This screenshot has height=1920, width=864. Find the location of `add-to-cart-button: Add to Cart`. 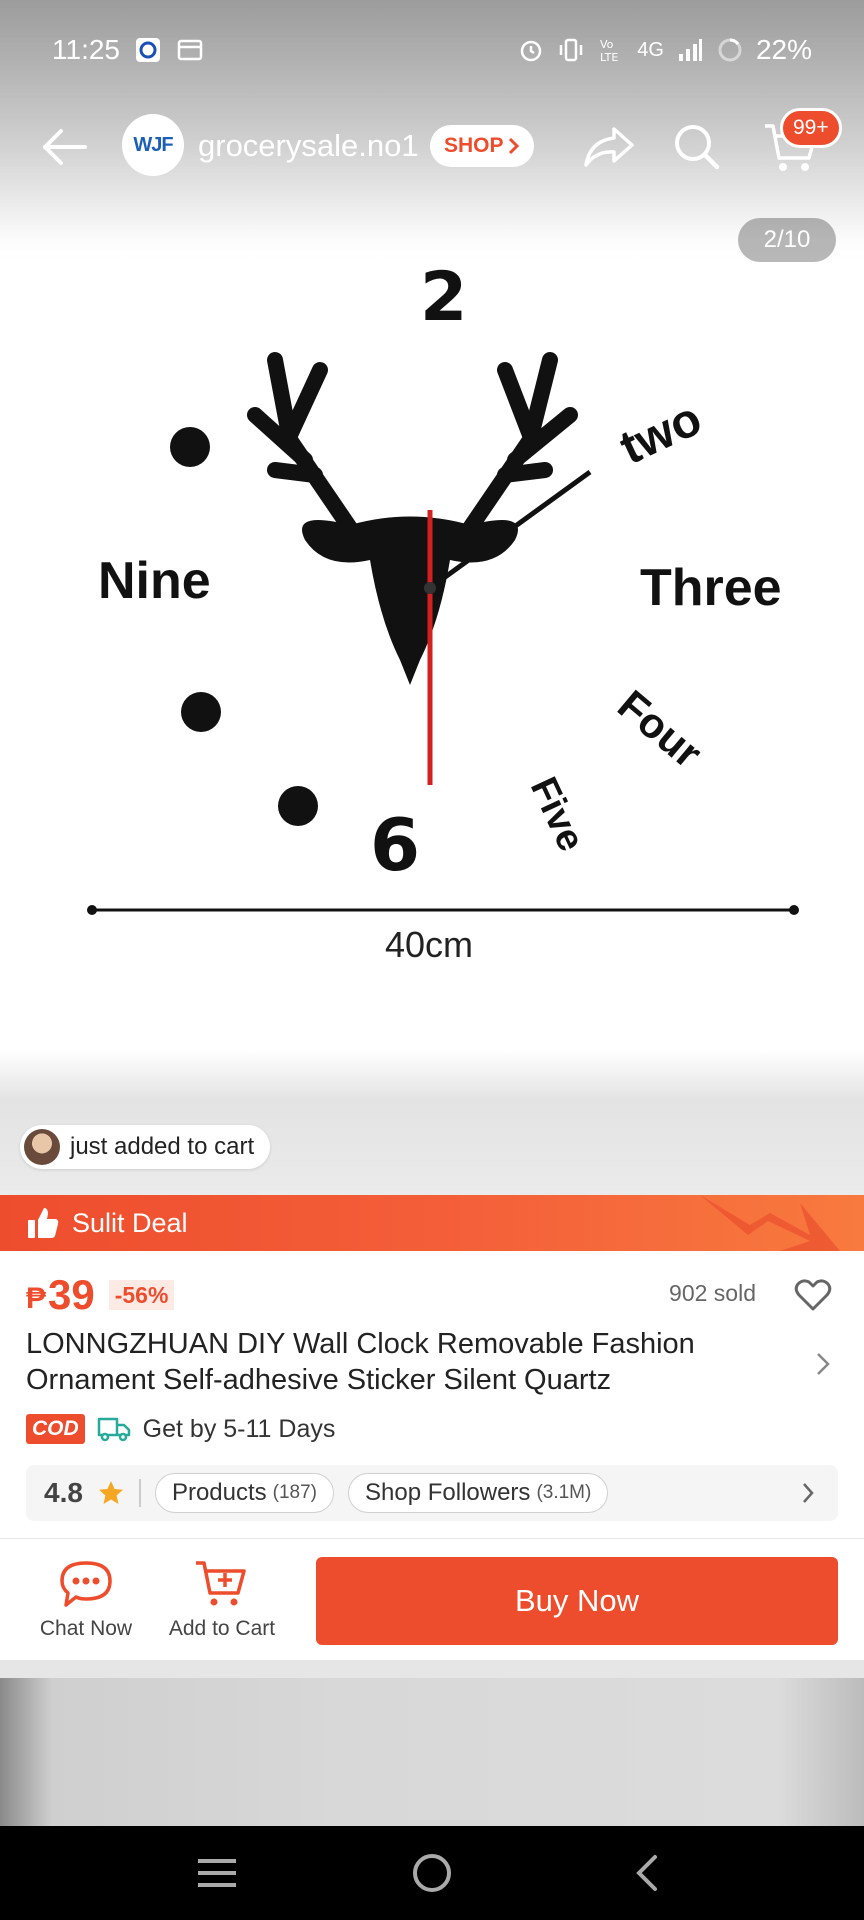

add-to-cart-button: Add to Cart is located at coordinates (222, 1600).